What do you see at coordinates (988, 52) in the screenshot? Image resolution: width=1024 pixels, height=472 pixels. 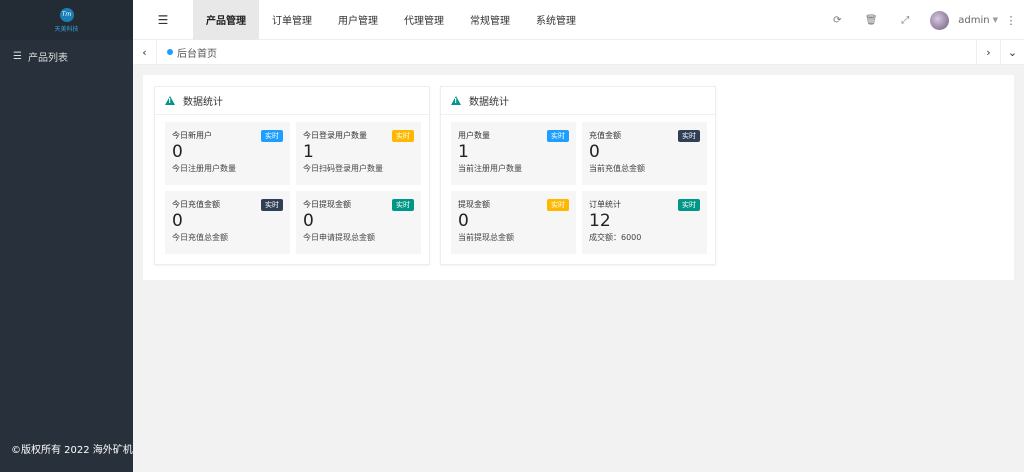 I see `chevron-right-icon: ›` at bounding box center [988, 52].